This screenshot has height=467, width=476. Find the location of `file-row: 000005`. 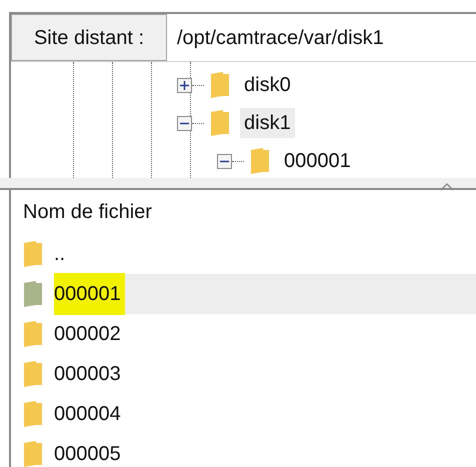

file-row: 000005 is located at coordinates (265, 450).